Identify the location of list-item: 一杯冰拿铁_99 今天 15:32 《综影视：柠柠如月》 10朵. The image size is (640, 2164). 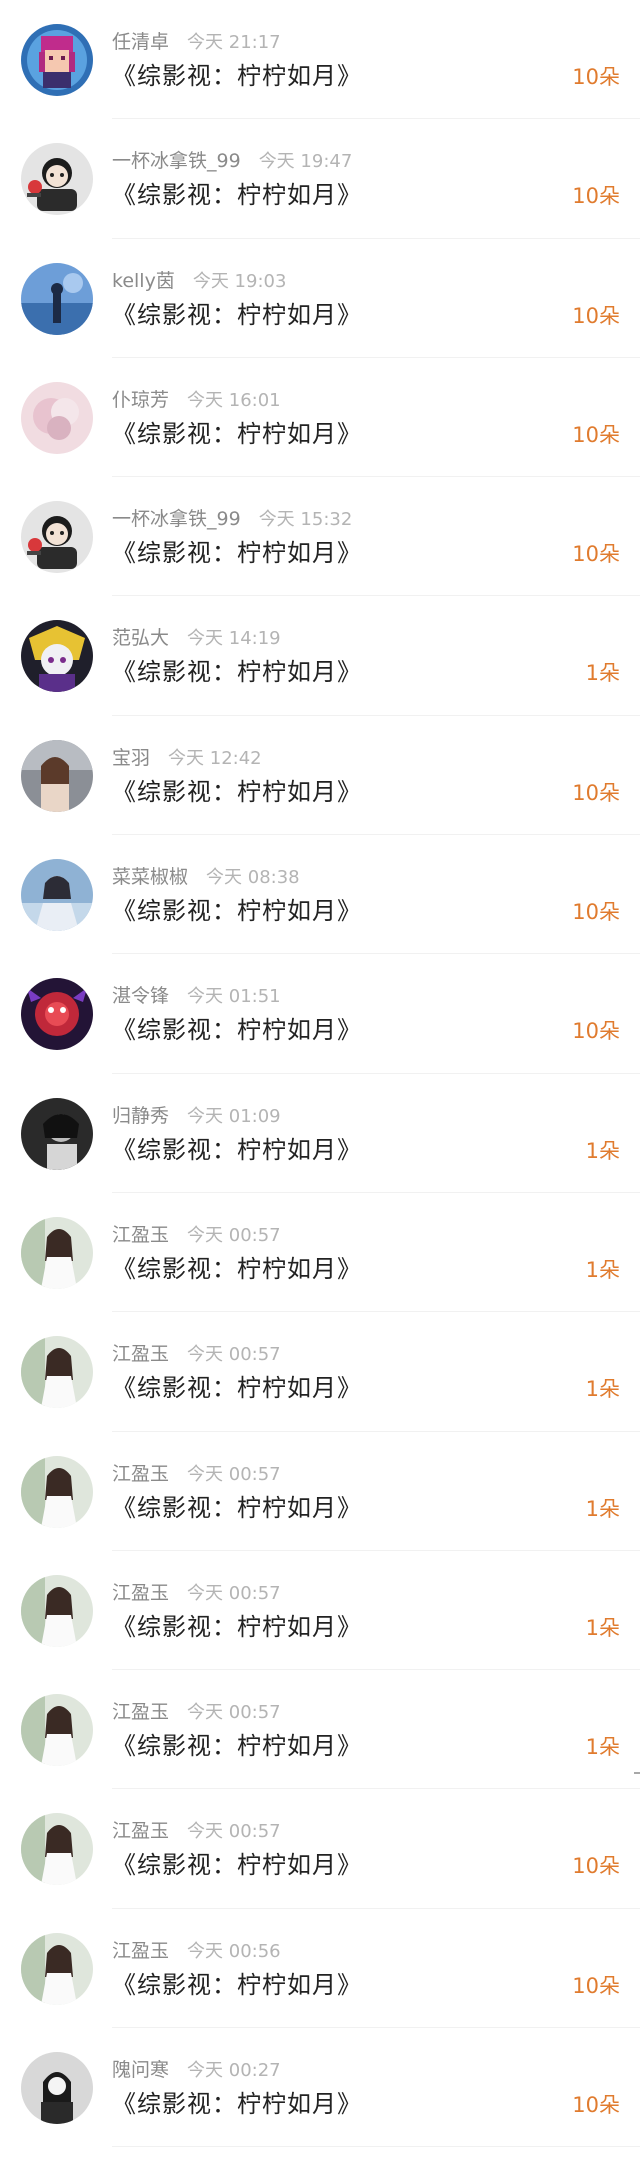
(320, 537).